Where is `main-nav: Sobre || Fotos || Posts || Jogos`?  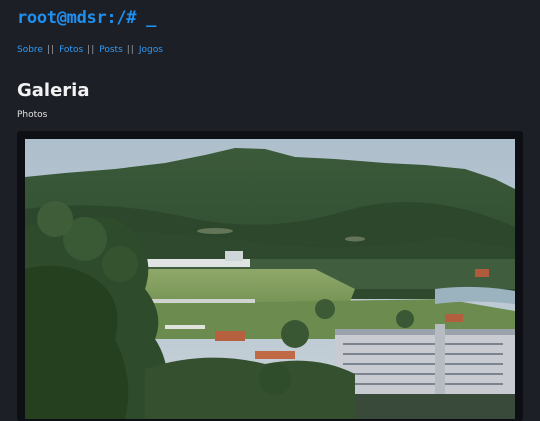
main-nav: Sobre || Fotos || Posts || Jogos is located at coordinates (90, 50).